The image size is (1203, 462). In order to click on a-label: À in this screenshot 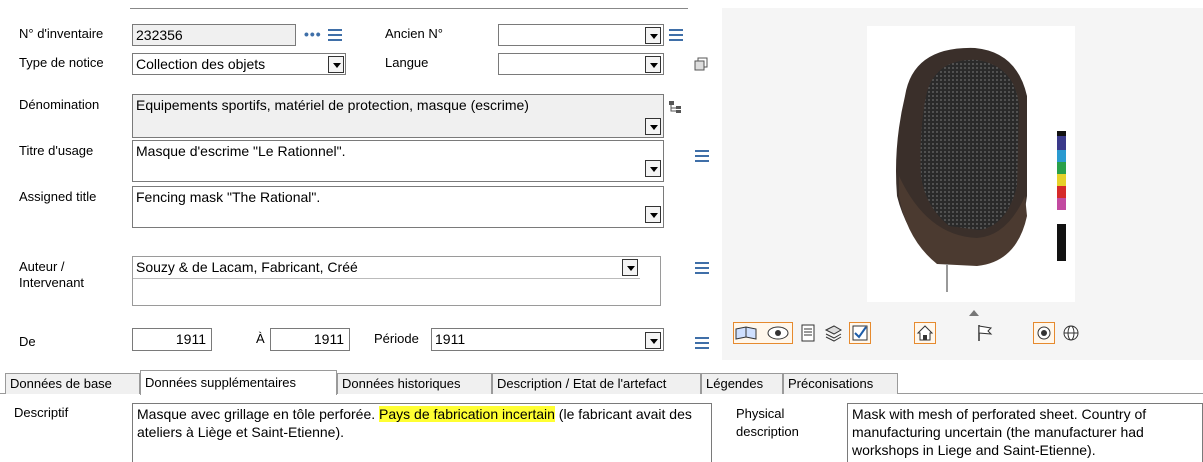, I will do `click(260, 338)`.